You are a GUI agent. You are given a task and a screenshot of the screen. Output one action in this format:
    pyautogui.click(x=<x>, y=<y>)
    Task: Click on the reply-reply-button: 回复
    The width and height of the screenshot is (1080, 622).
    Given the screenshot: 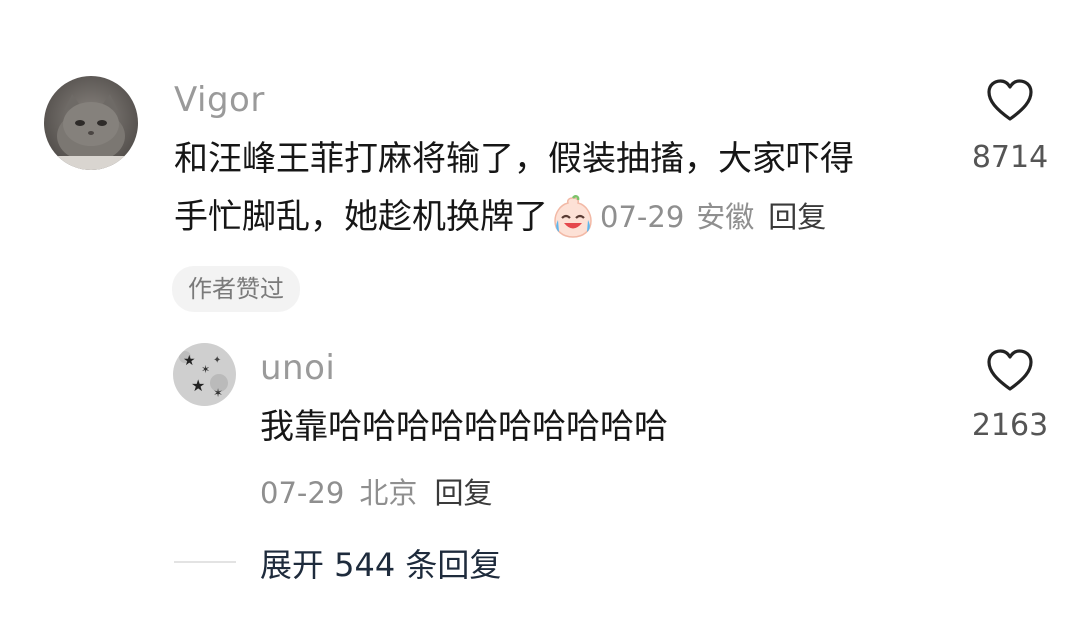 What is the action you would take?
    pyautogui.click(x=463, y=493)
    